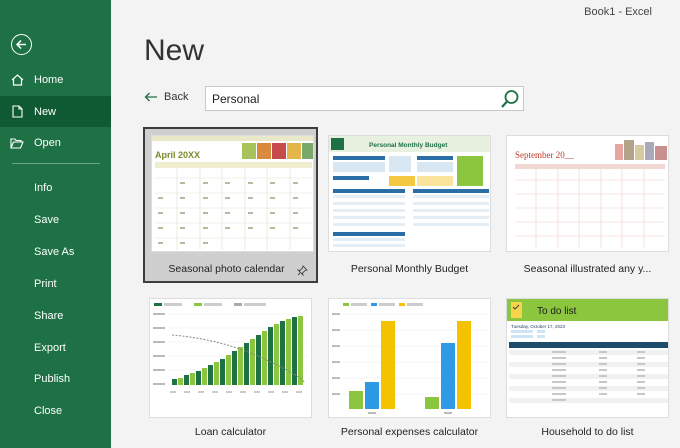 This screenshot has width=680, height=448. I want to click on search-icon, so click(510, 99).